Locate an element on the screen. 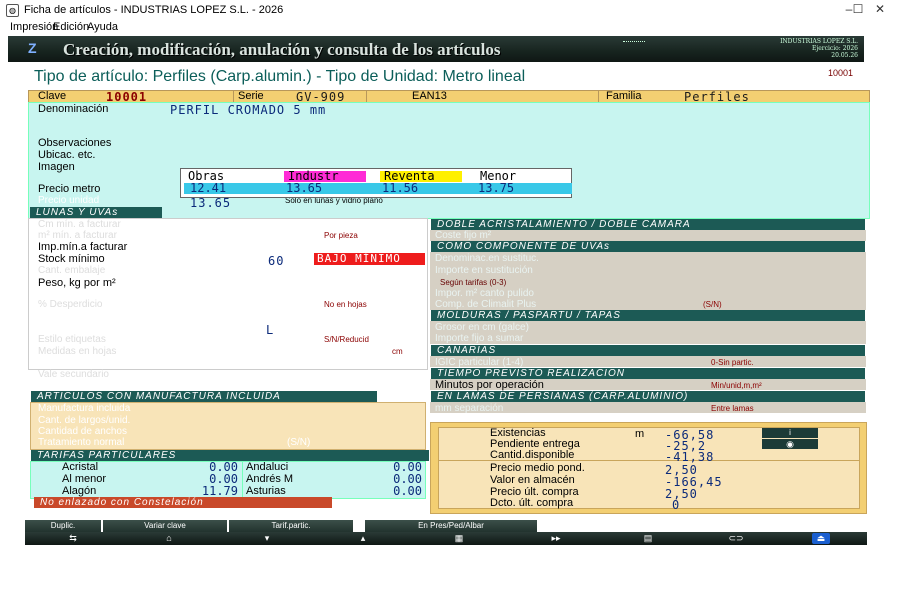  m2-min-label: m² mín. a facturar is located at coordinates (77, 235).